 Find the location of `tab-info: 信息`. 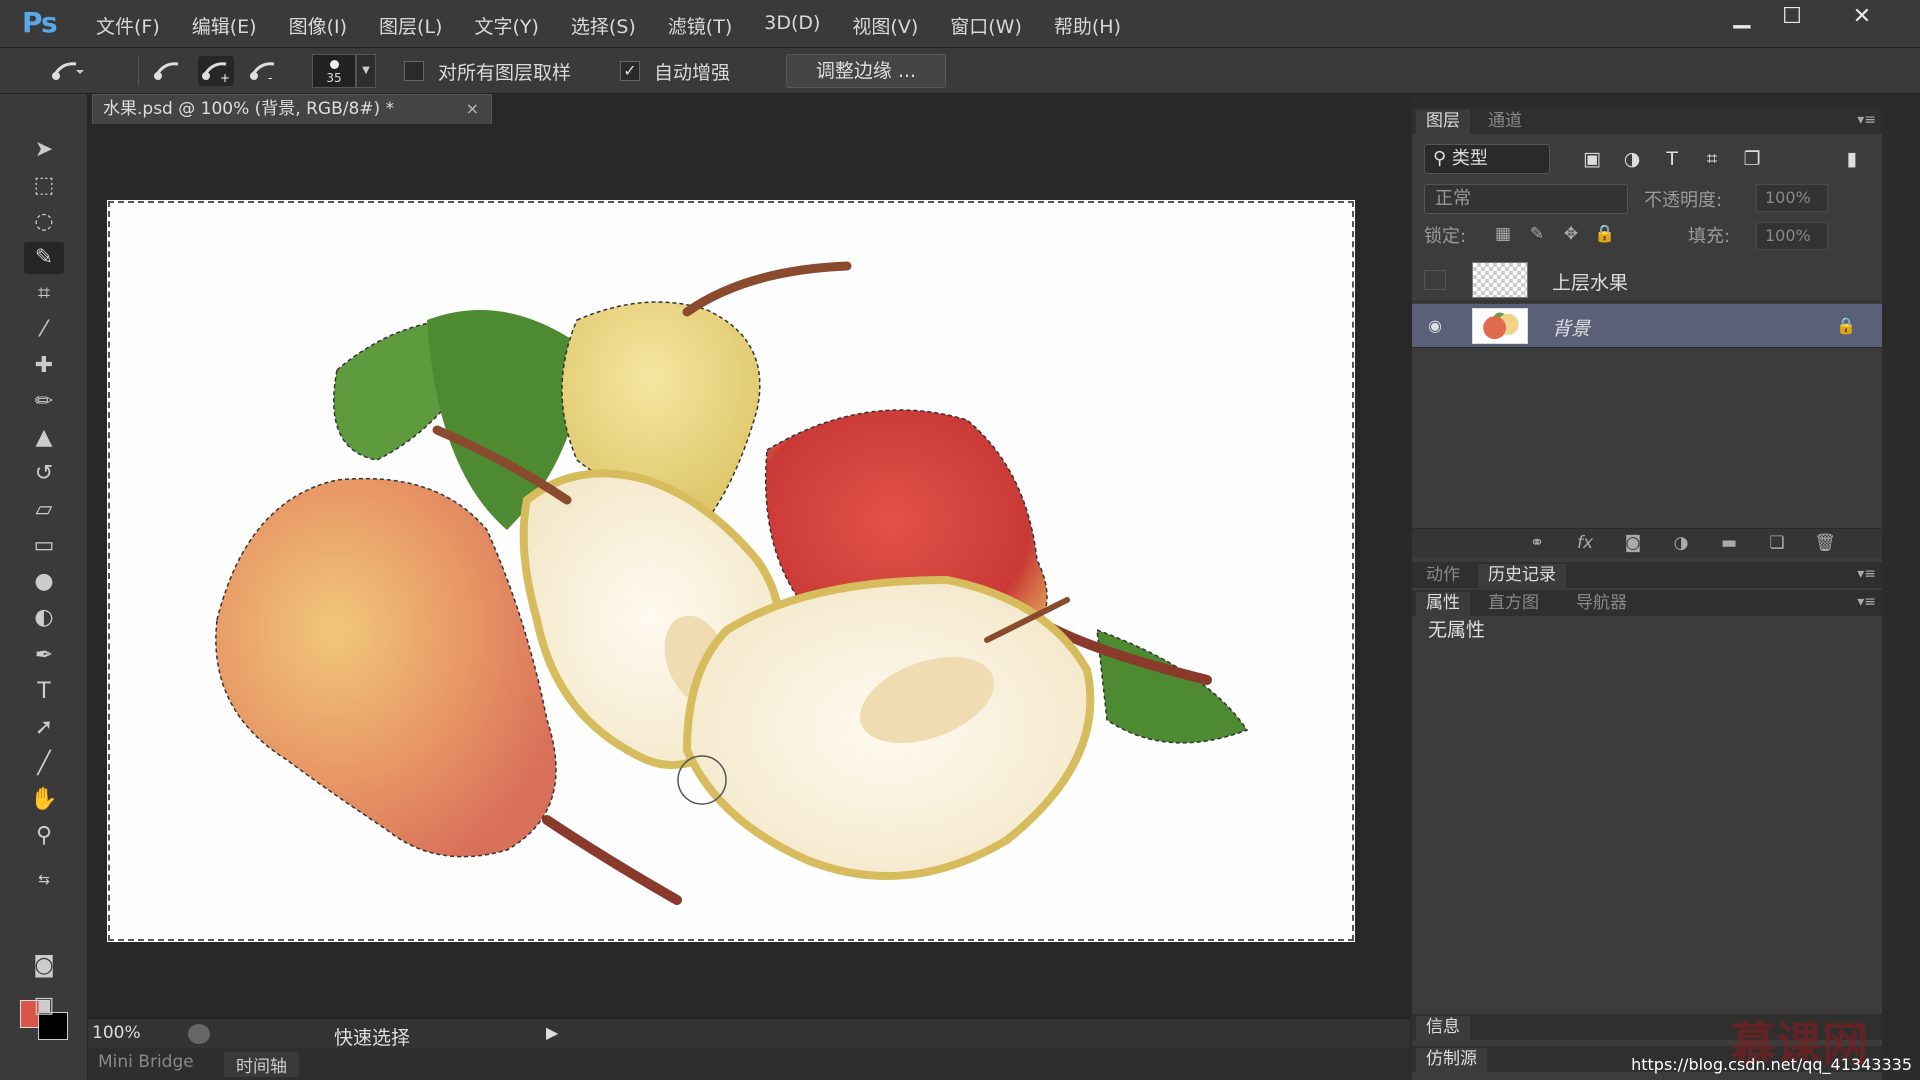

tab-info: 信息 is located at coordinates (1443, 1028).